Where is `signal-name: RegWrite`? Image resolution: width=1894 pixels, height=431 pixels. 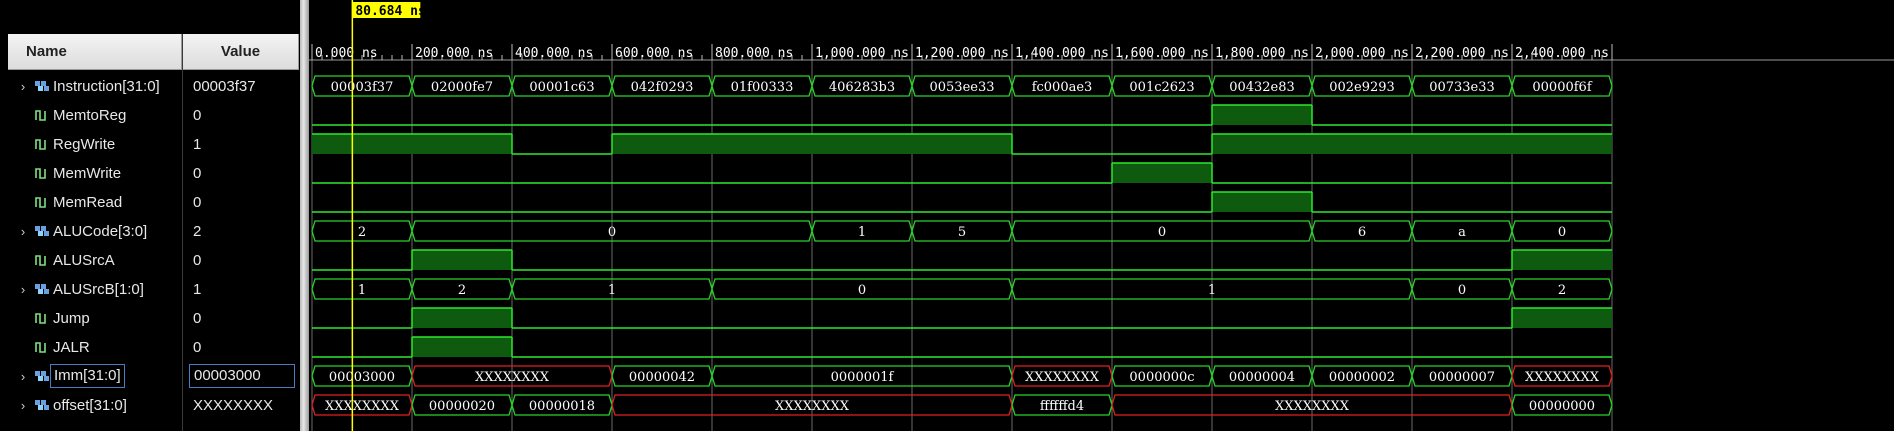
signal-name: RegWrite is located at coordinates (84, 144).